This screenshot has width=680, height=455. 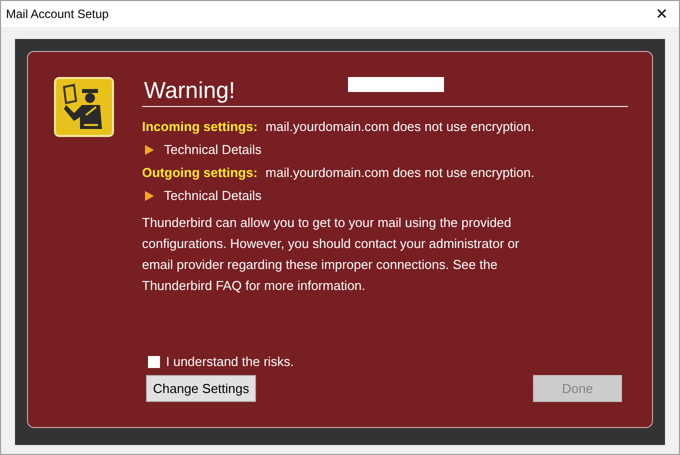 What do you see at coordinates (230, 361) in the screenshot?
I see `checkbox-label: I understand the risks.` at bounding box center [230, 361].